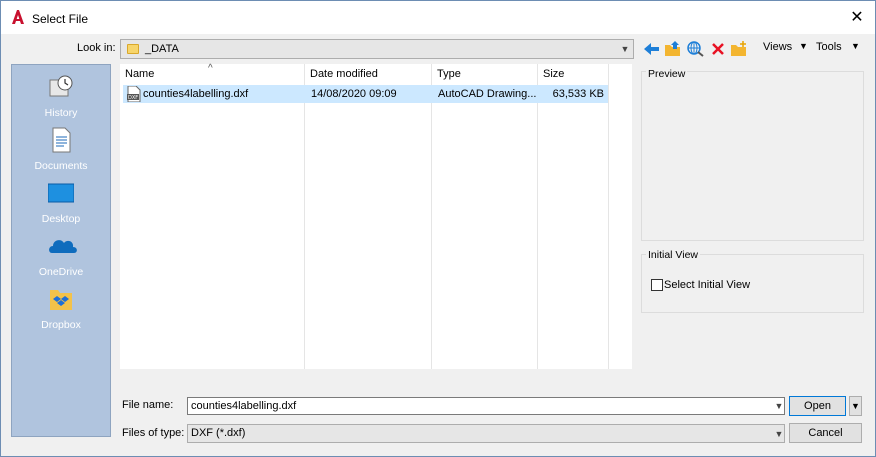 Image resolution: width=876 pixels, height=457 pixels. I want to click on title-bar: Select File ✕, so click(438, 17).